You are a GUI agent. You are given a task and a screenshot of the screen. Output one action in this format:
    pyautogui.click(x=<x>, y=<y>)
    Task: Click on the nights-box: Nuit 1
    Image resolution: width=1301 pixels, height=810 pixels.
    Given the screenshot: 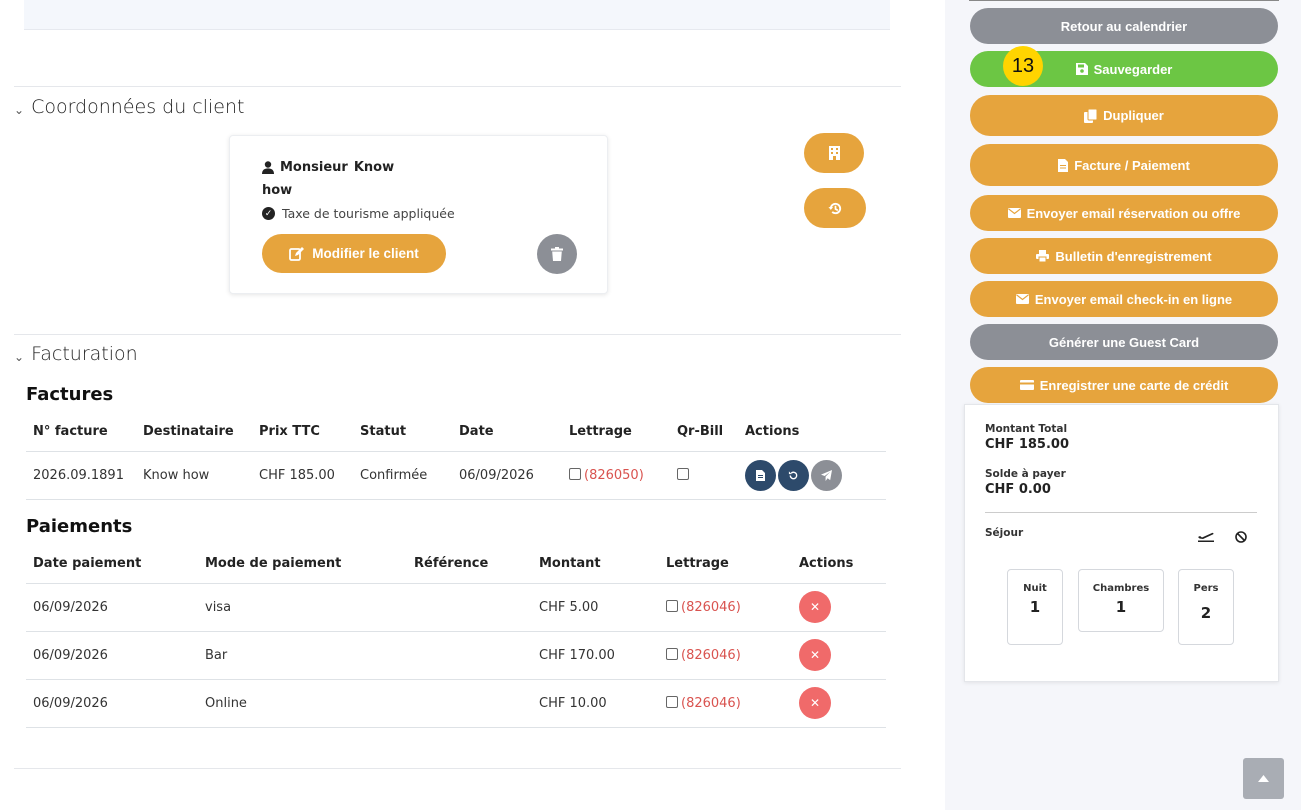 What is the action you would take?
    pyautogui.click(x=1035, y=607)
    